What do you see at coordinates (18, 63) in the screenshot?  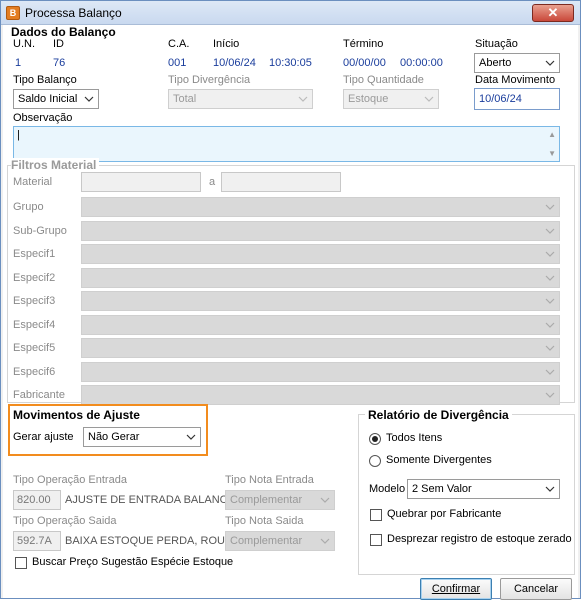 I see `un-value: 1` at bounding box center [18, 63].